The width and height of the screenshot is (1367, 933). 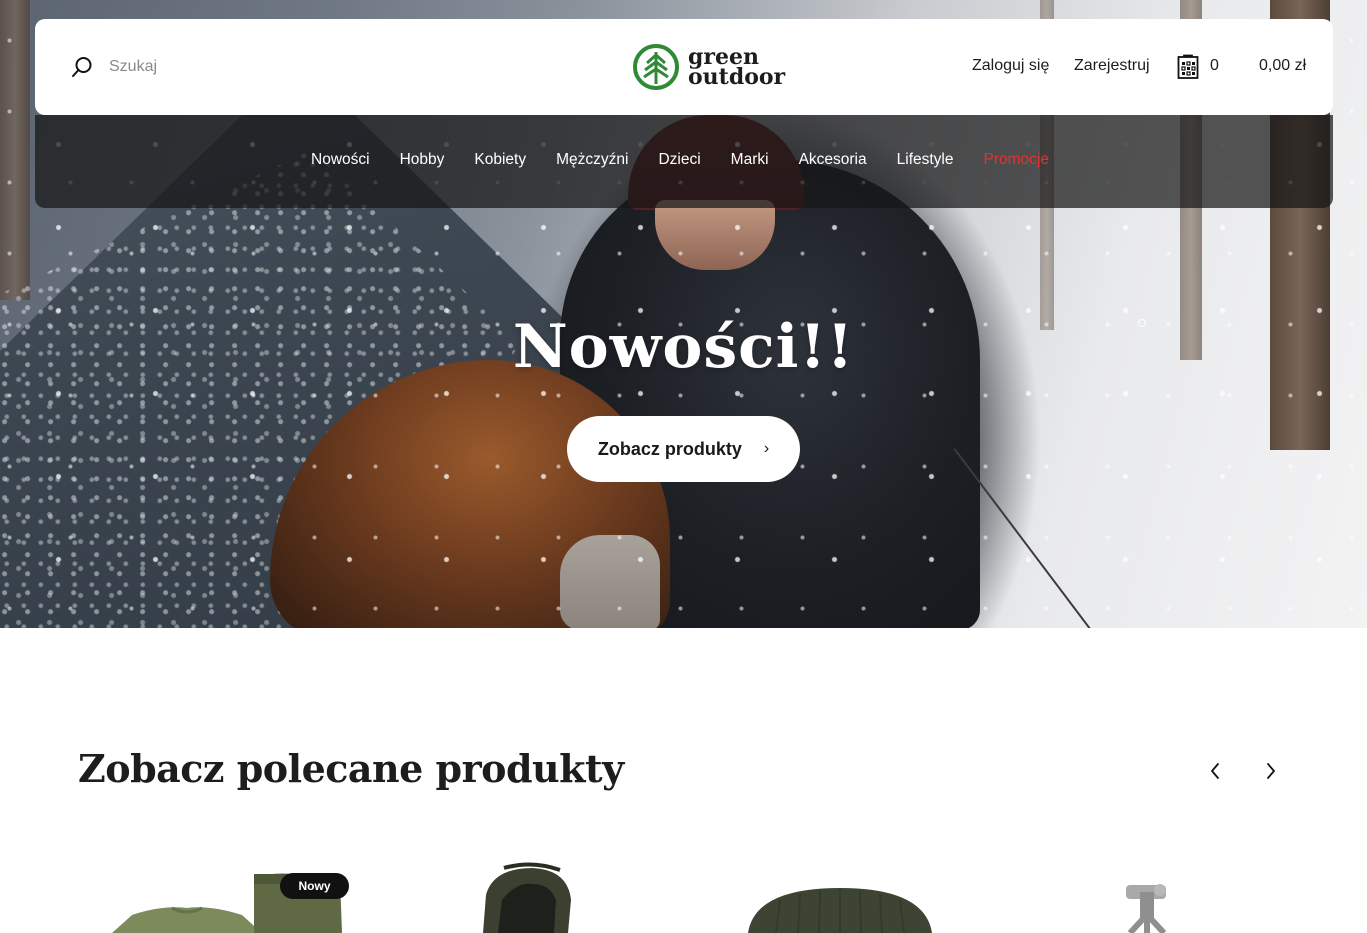 I want to click on nav-item-nowosci: Nowości, so click(x=340, y=160).